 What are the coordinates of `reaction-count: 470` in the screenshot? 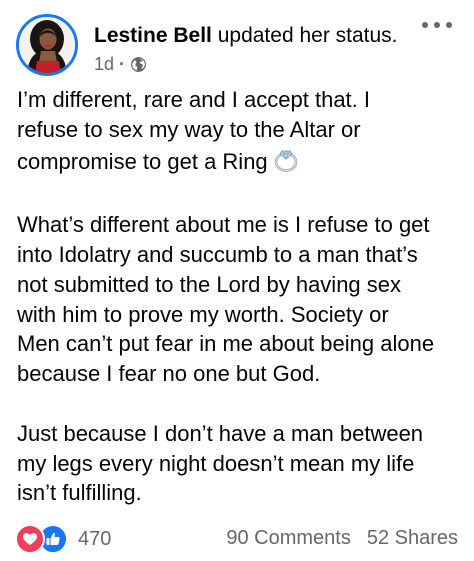 It's located at (95, 538).